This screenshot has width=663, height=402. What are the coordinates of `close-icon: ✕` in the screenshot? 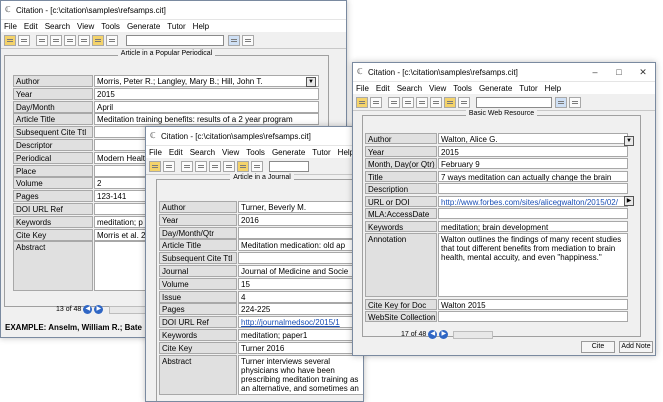 It's located at (643, 72).